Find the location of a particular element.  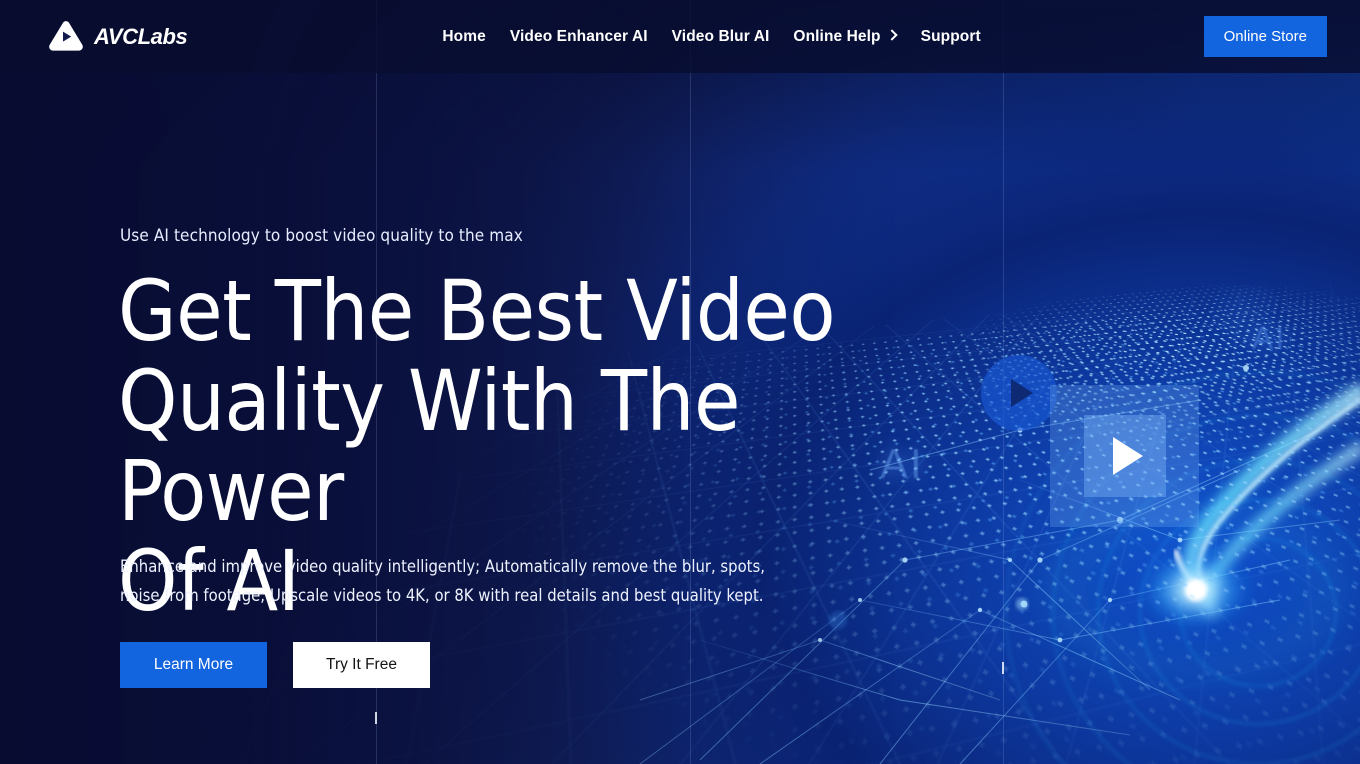

nav-item-label: Online Help is located at coordinates (837, 36).